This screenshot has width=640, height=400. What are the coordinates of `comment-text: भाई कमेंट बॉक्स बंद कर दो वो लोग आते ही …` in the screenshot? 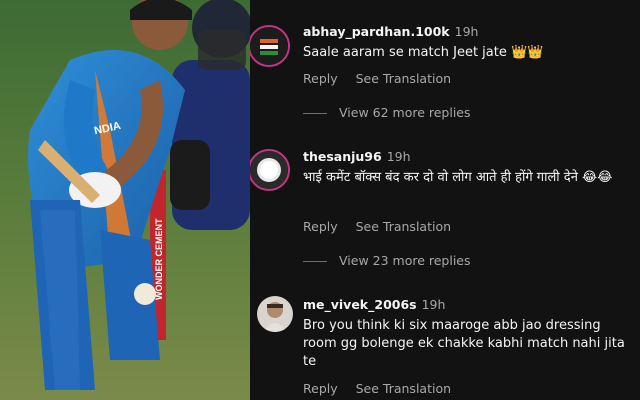 It's located at (458, 177).